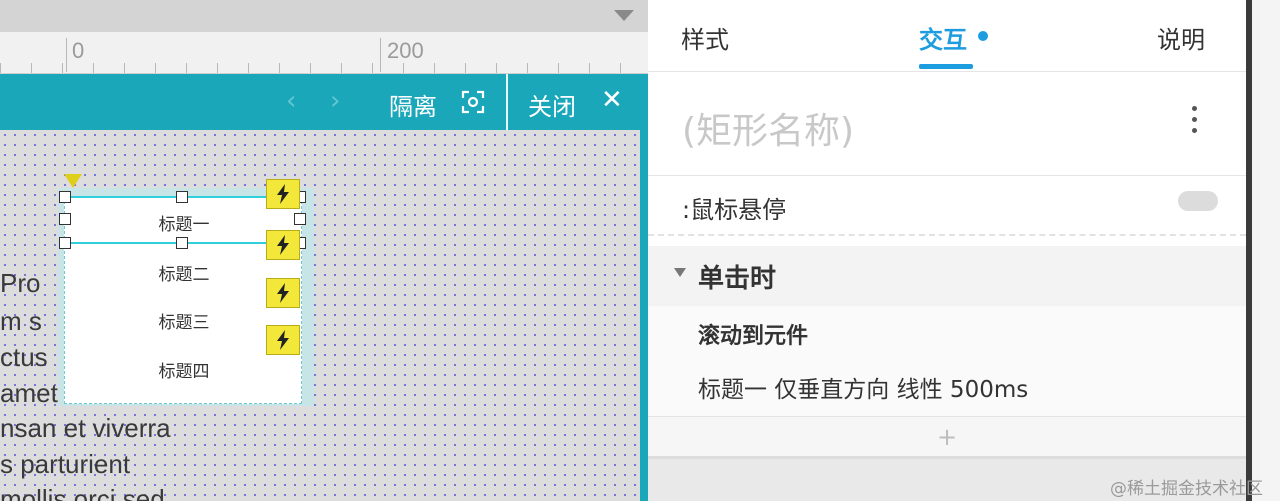 The image size is (1280, 501). What do you see at coordinates (943, 37) in the screenshot?
I see `tab-interaction: 交互` at bounding box center [943, 37].